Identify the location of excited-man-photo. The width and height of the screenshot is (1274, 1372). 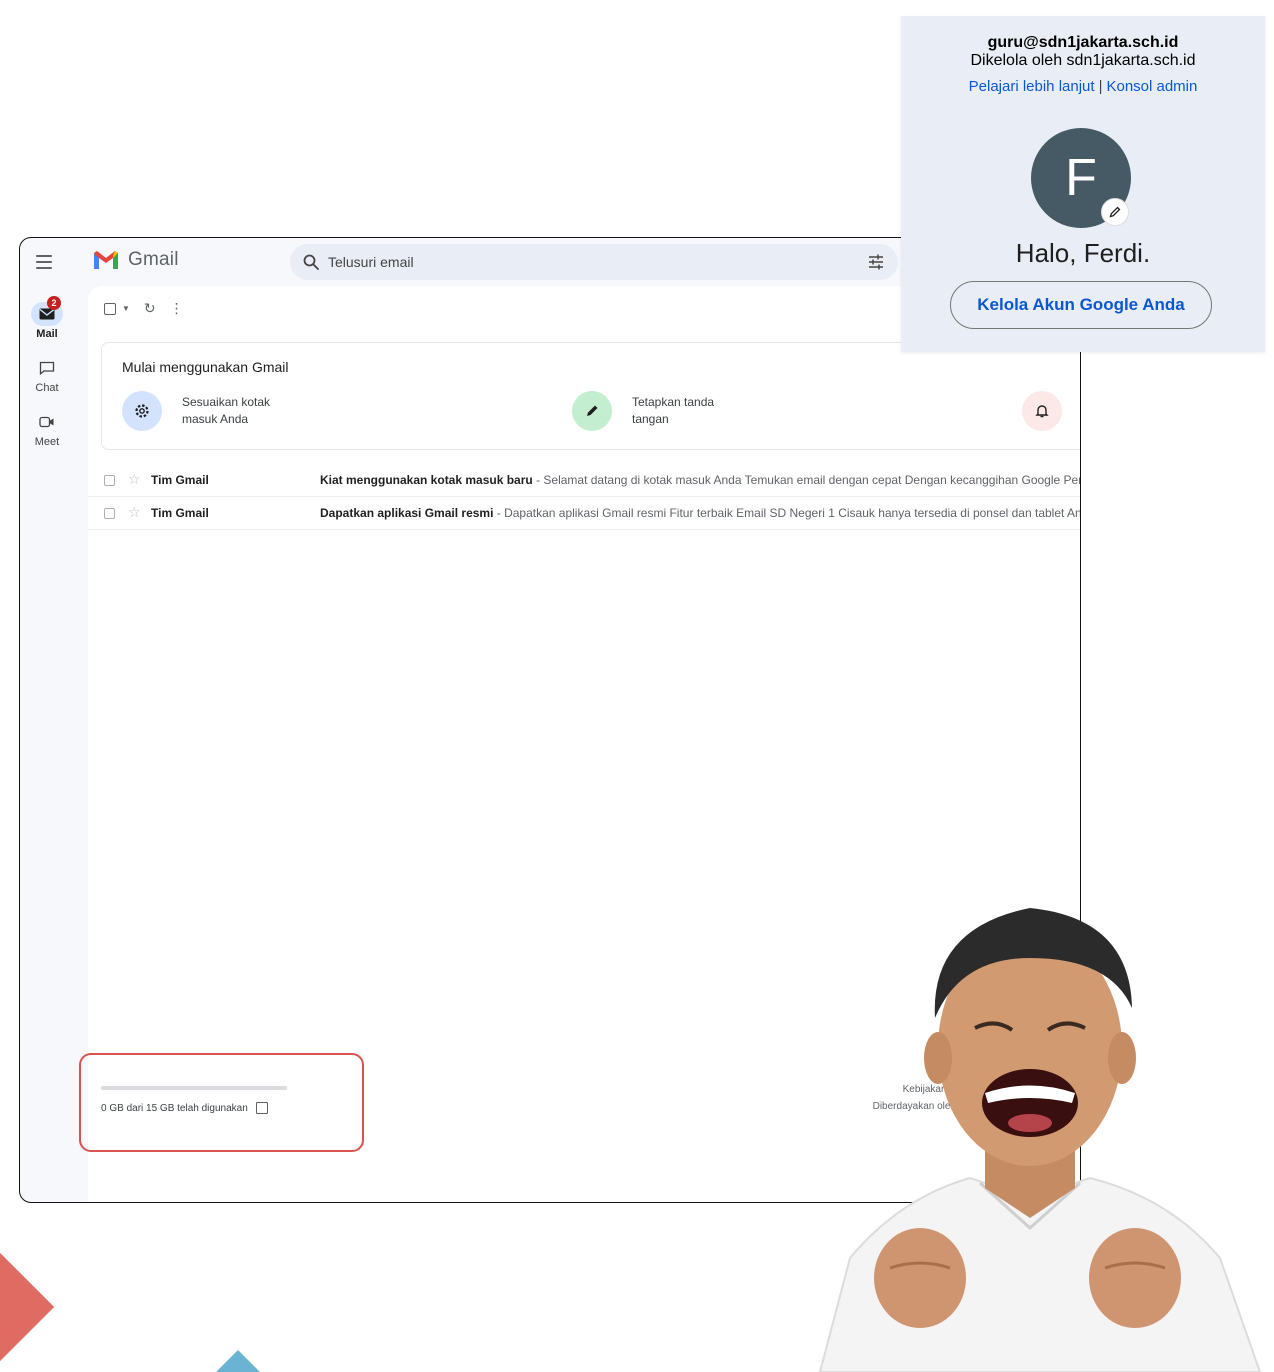
(1040, 1140).